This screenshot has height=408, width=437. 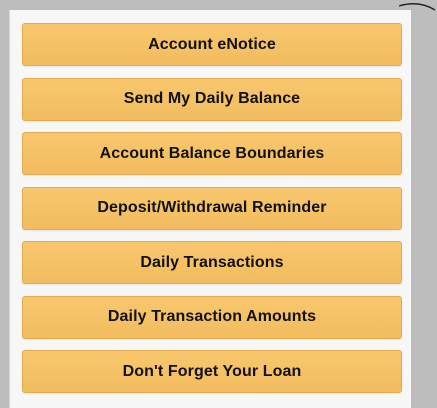 I want to click on account-enotice-button: Account eNotice, so click(x=212, y=44).